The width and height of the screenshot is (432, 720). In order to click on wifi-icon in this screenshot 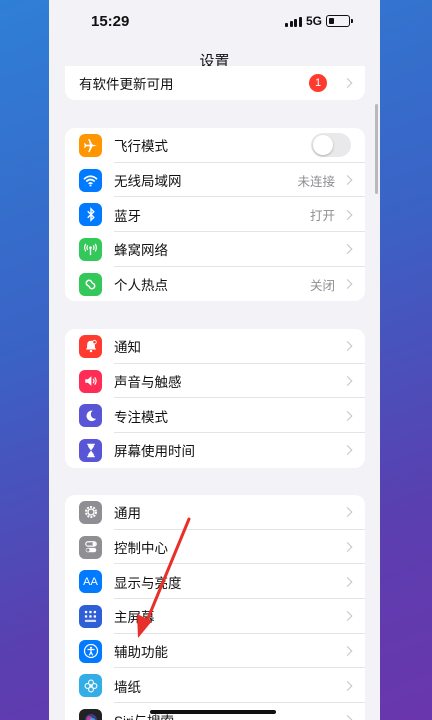, I will do `click(90, 180)`.